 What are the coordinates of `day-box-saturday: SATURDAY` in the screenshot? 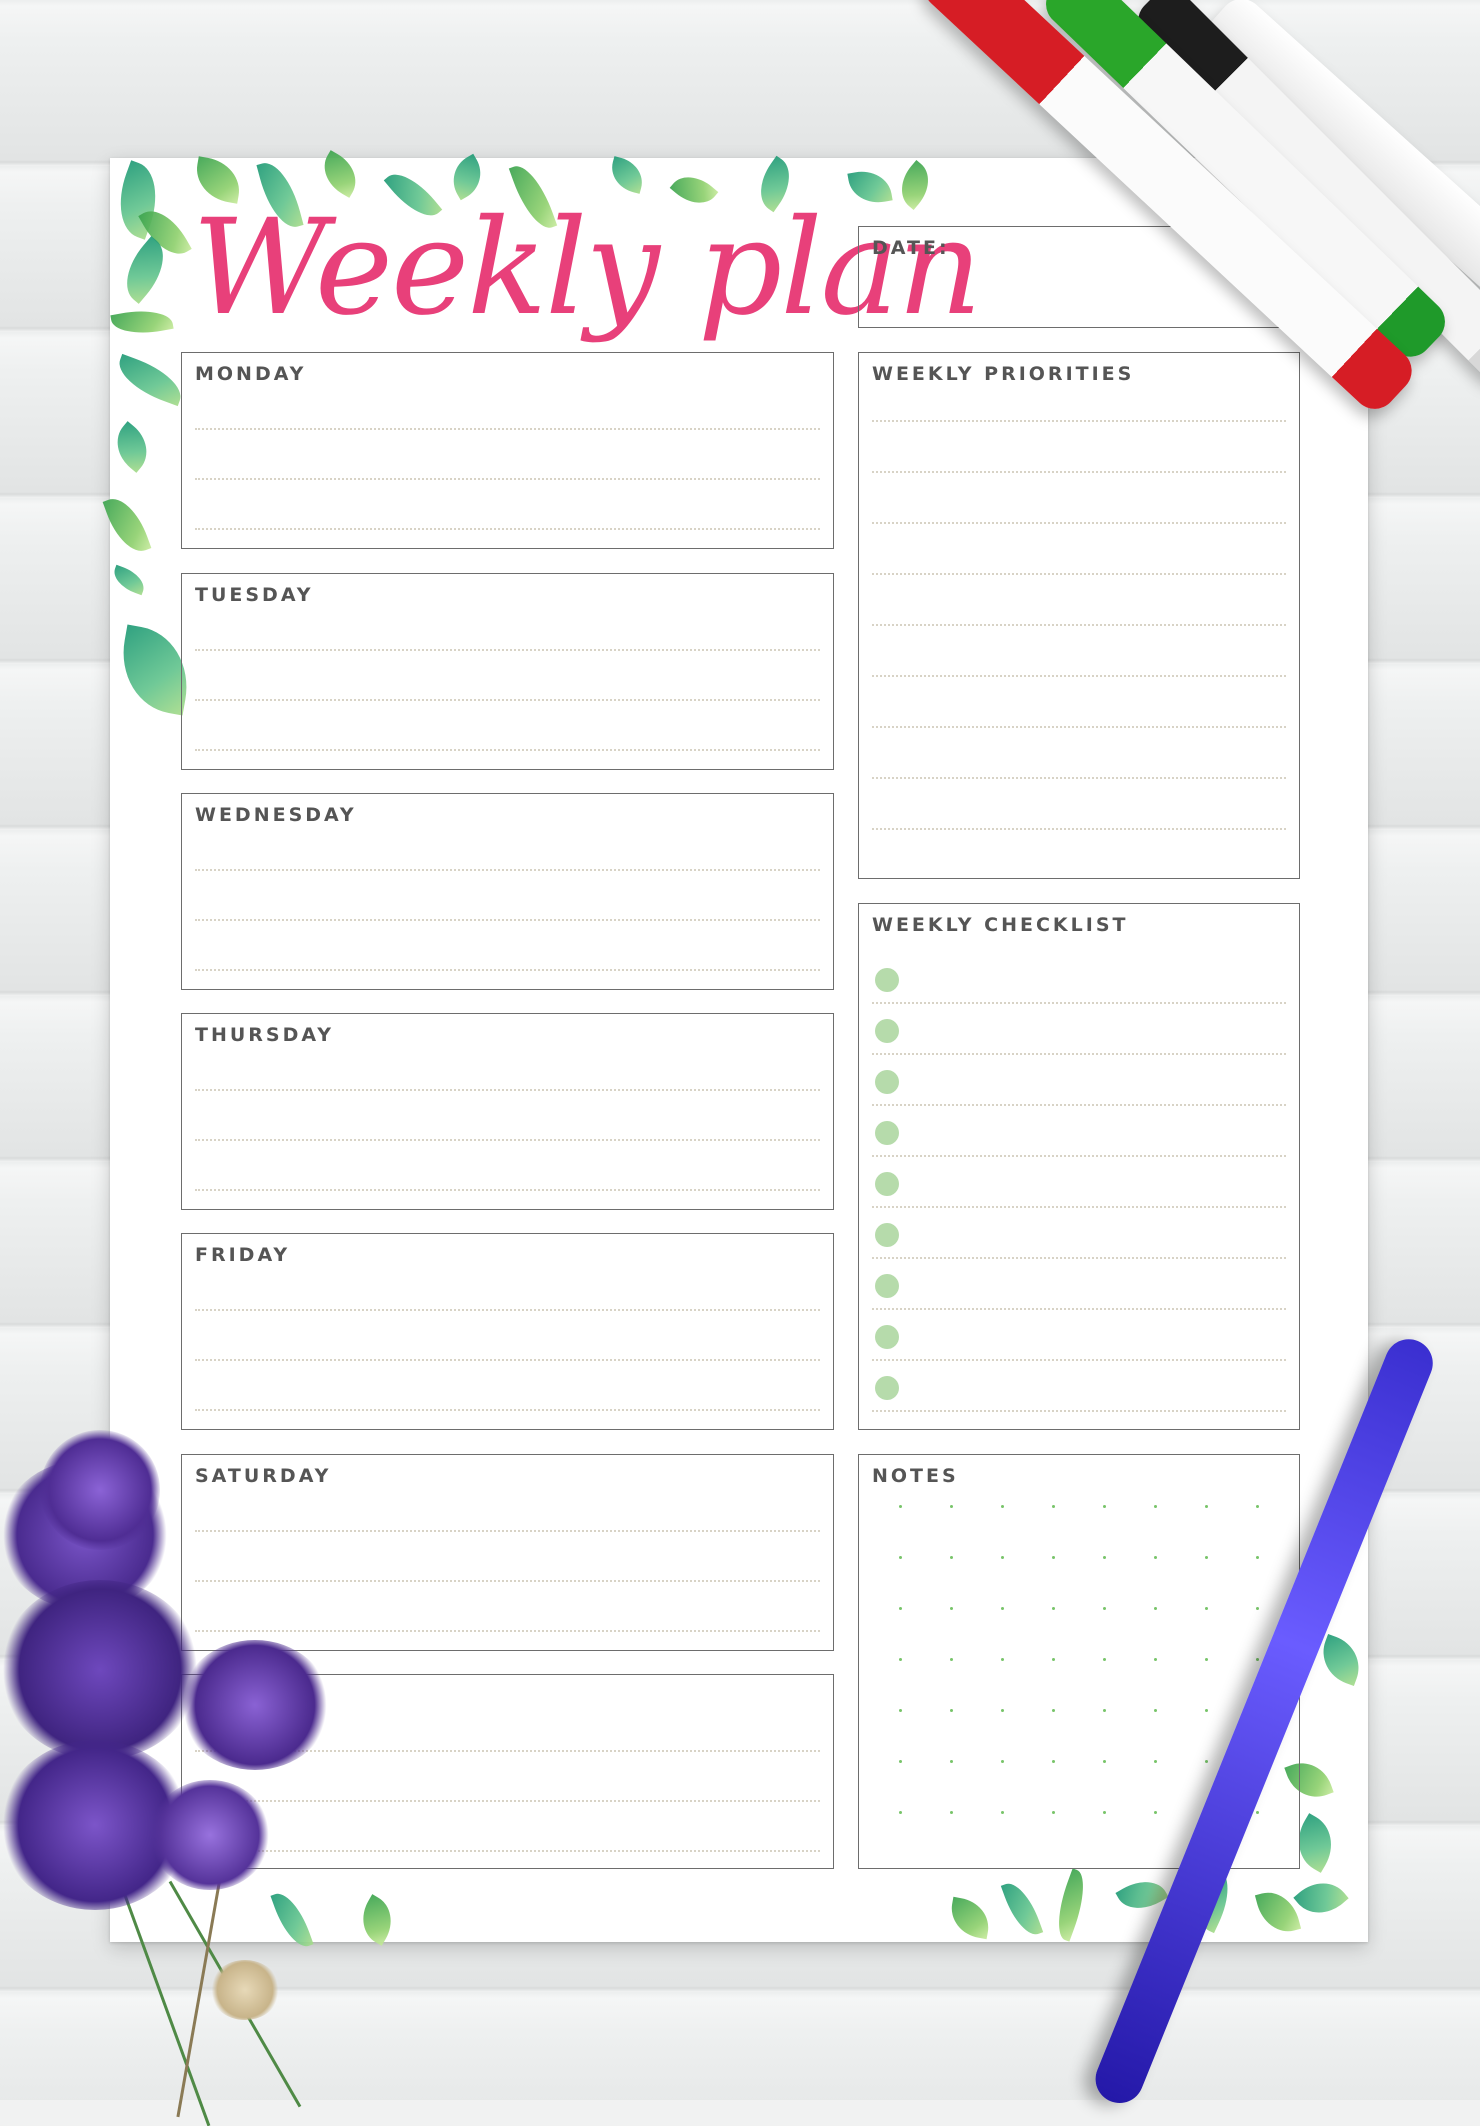 It's located at (507, 1552).